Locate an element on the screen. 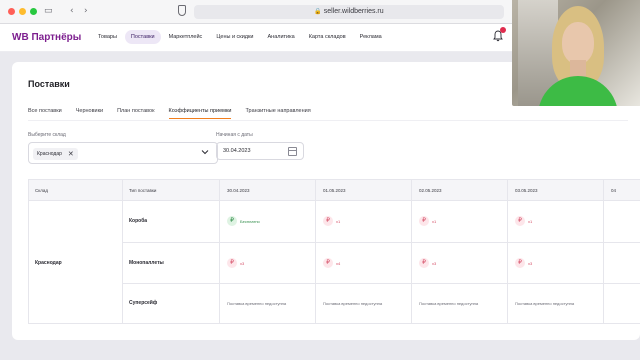  nav-item-analytics: Аналитика is located at coordinates (280, 37).